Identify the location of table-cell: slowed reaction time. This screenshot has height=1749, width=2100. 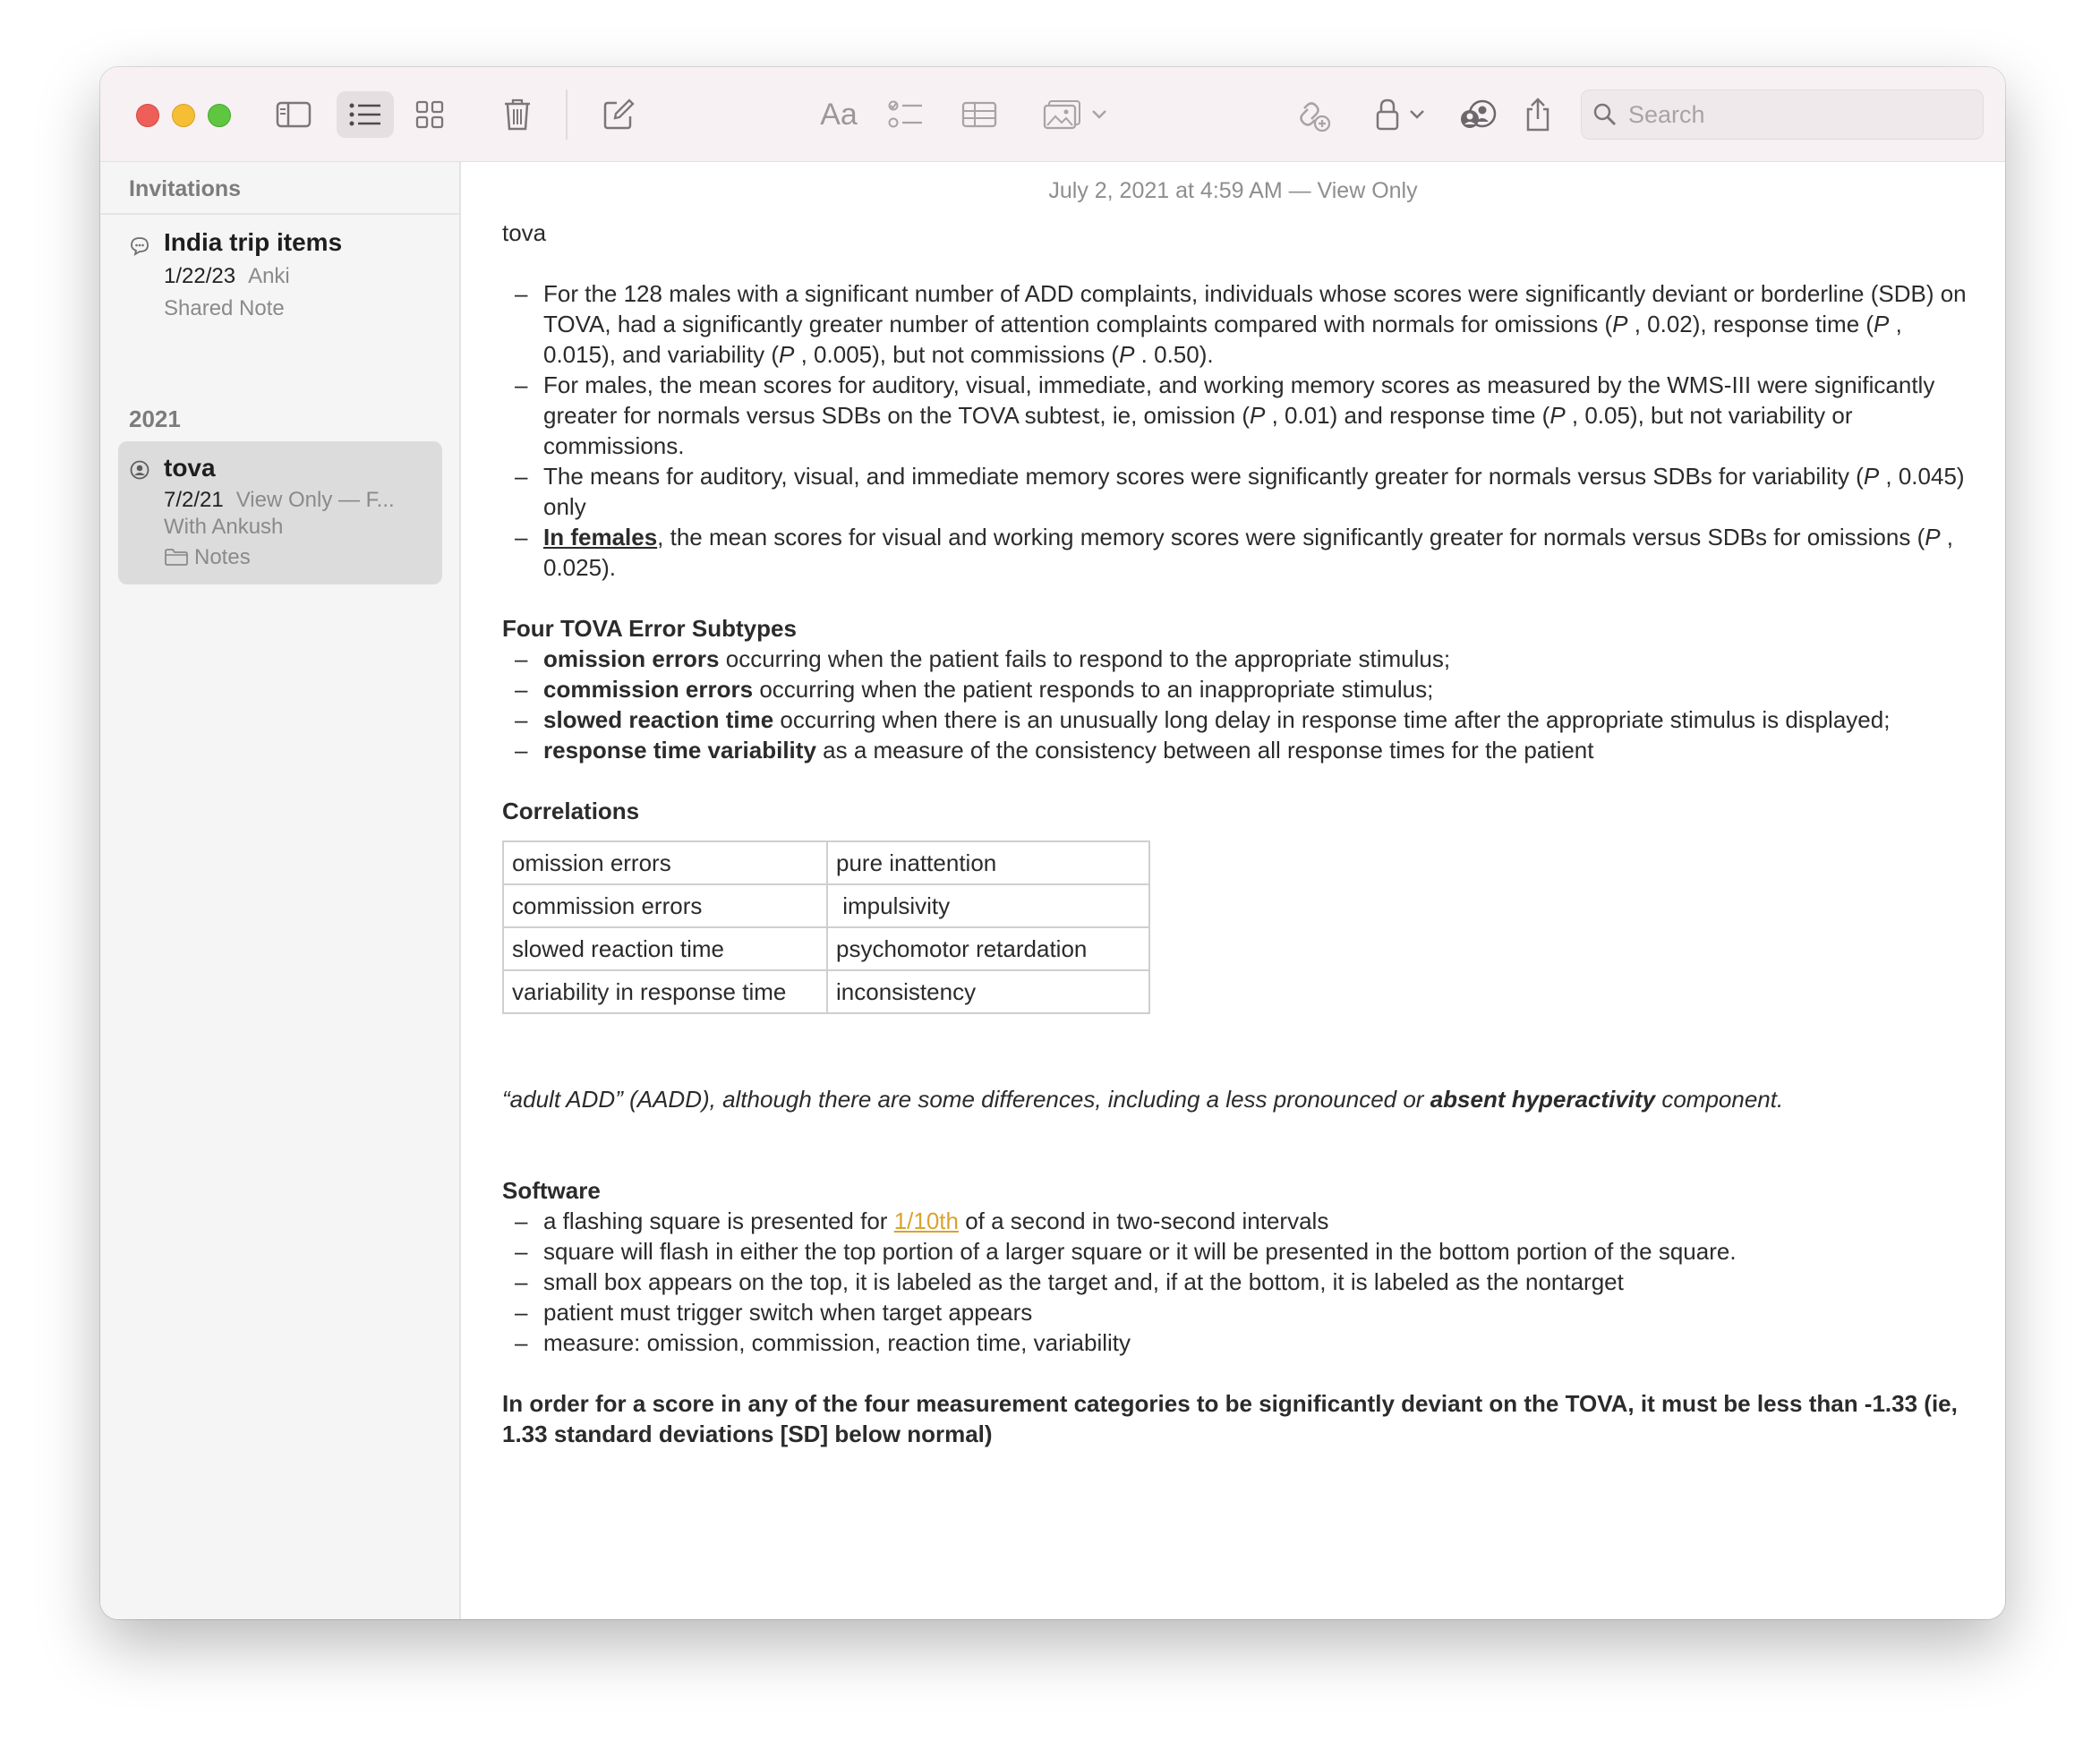
(665, 948).